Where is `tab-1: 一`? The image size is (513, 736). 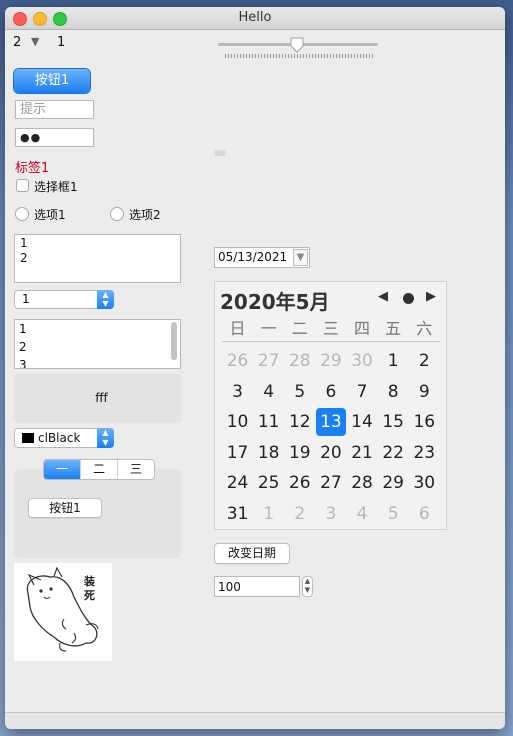
tab-1: 一 is located at coordinates (62, 469).